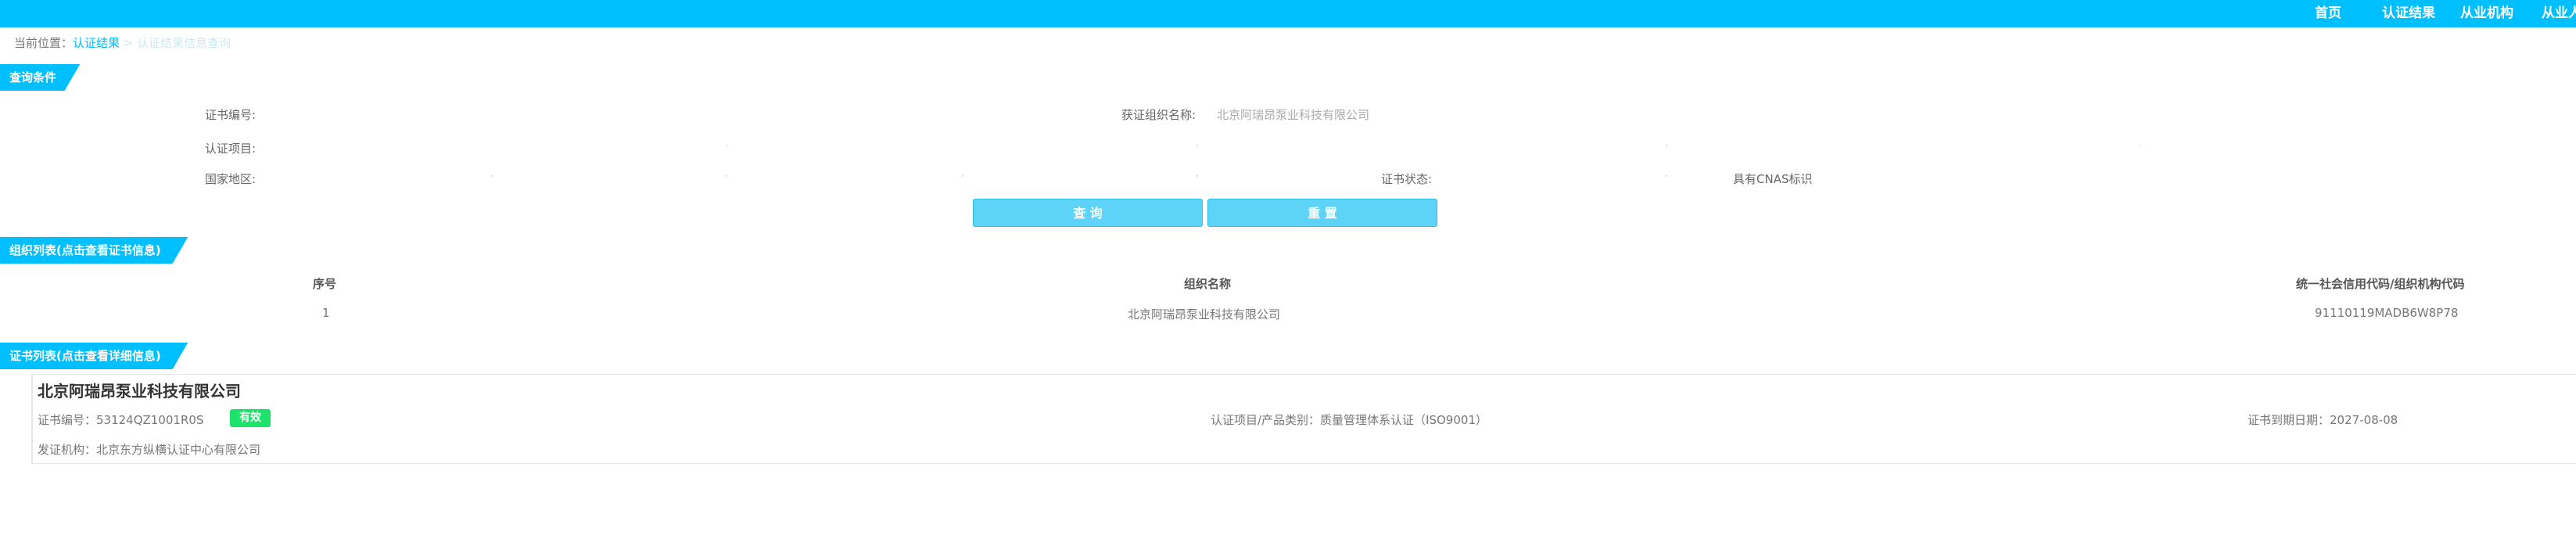 The image size is (2576, 546). Describe the element at coordinates (2408, 13) in the screenshot. I see `nav-cert-results: 认证结果` at that location.